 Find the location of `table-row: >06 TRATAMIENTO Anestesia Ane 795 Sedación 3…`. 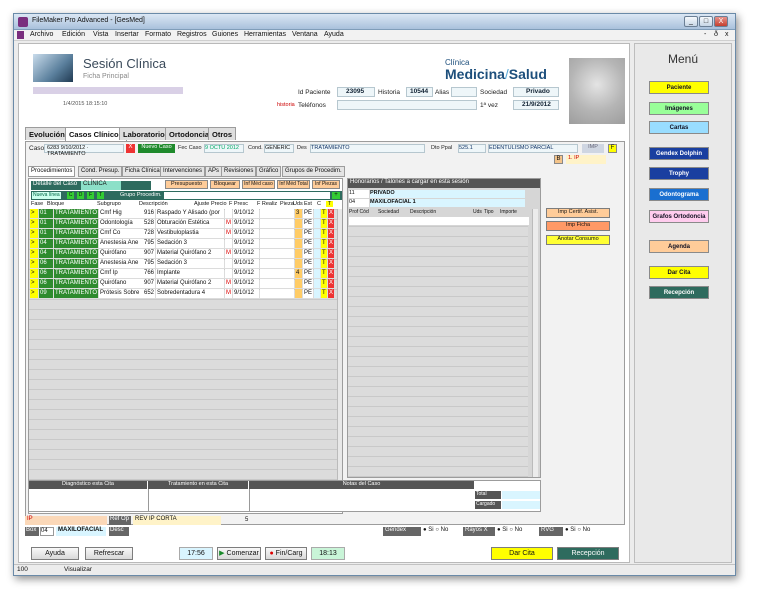

table-row: >06 TRATAMIENTO Anestesia Ane 795 Sedación 3… is located at coordinates (184, 263).